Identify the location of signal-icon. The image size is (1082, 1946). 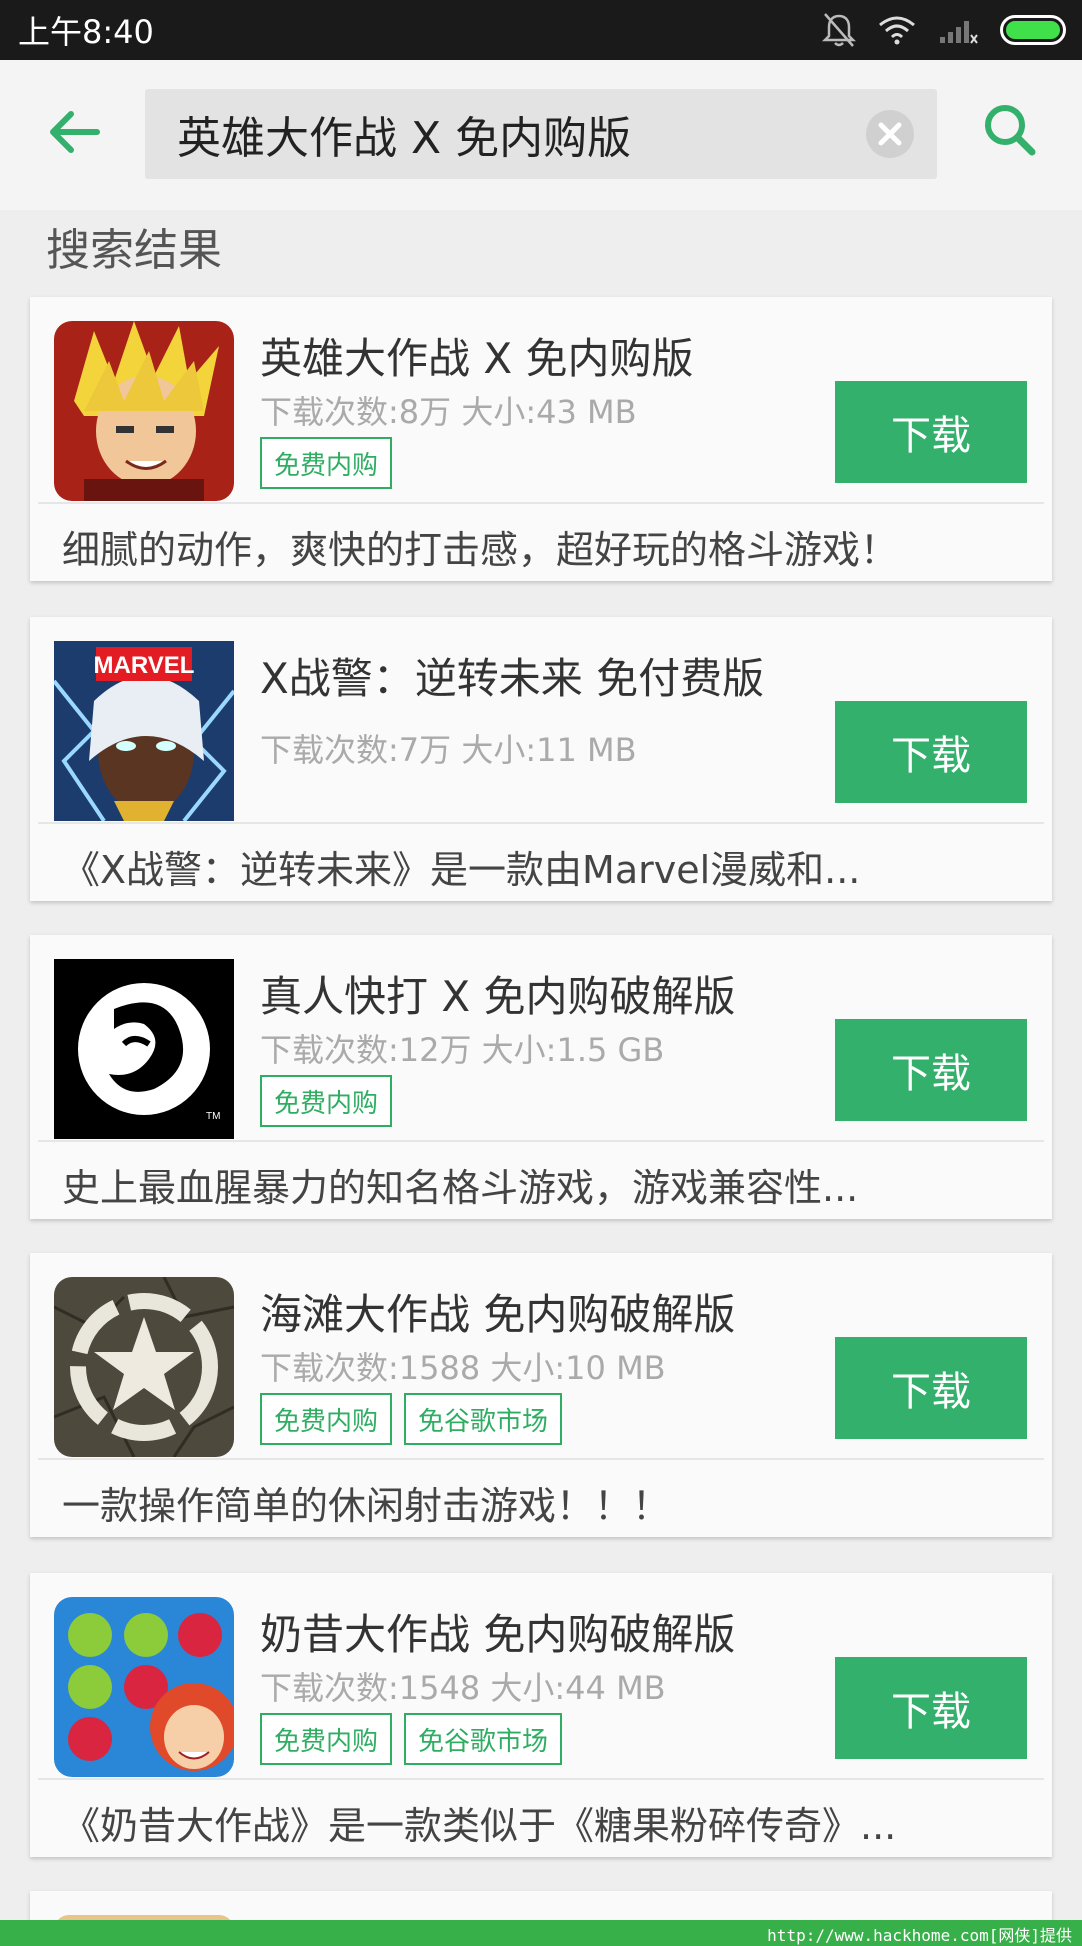
(959, 32).